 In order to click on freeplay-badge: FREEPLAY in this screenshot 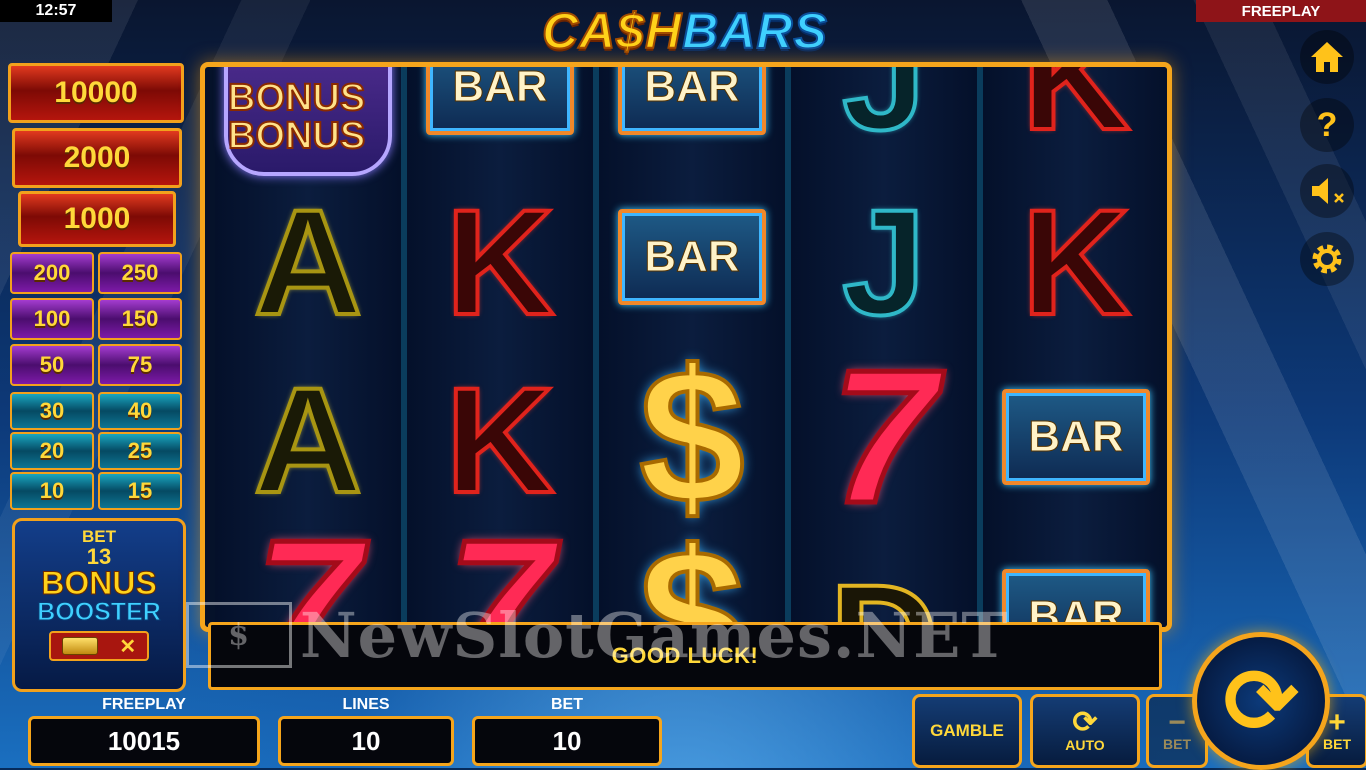, I will do `click(1281, 11)`.